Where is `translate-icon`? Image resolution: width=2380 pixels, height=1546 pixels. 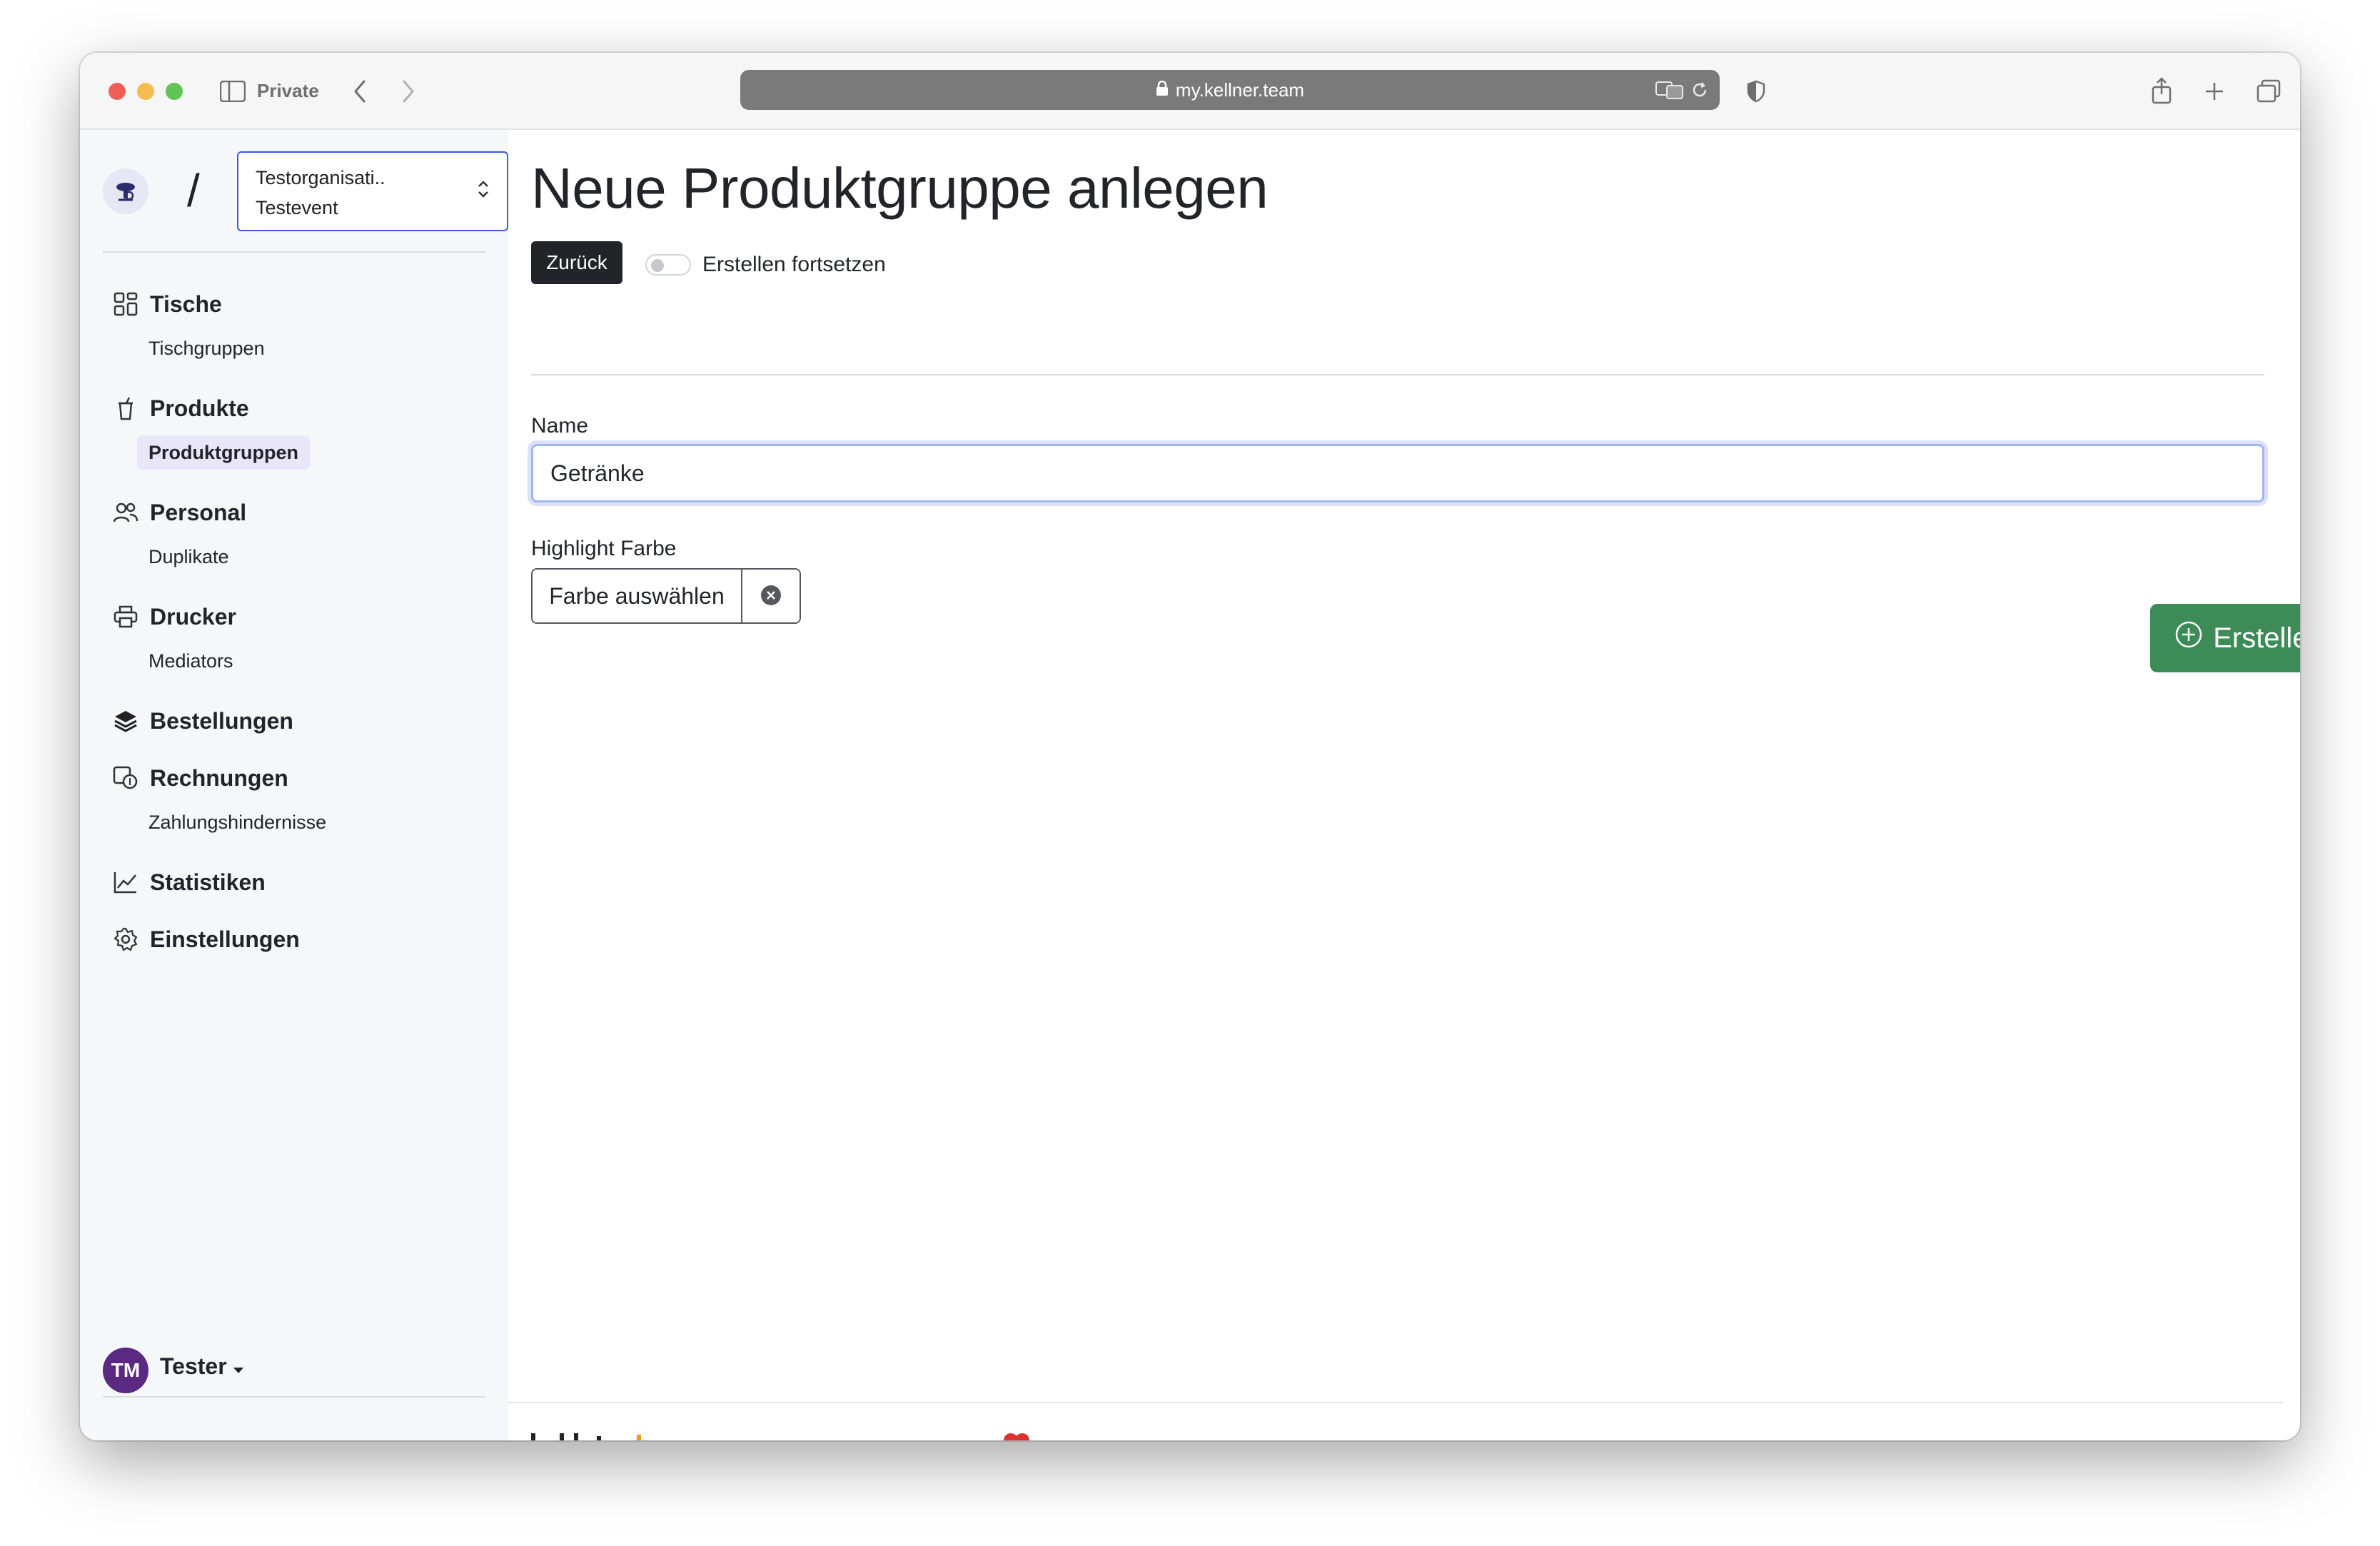 translate-icon is located at coordinates (1669, 91).